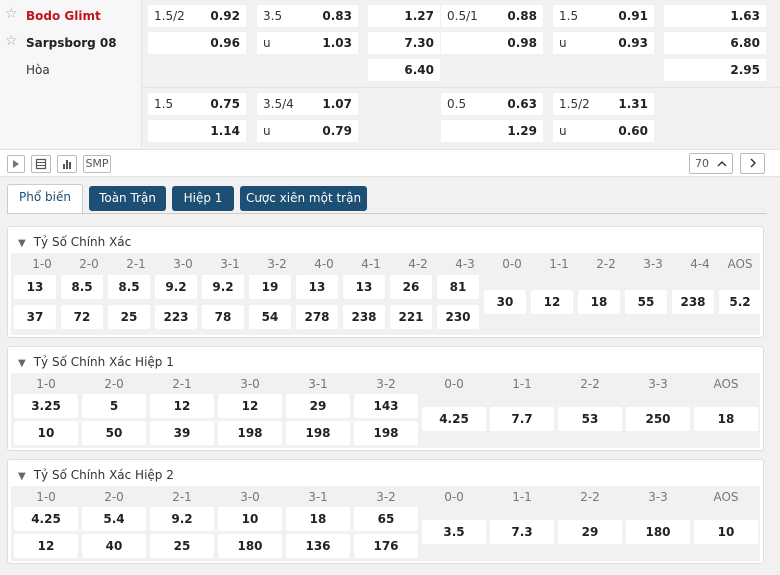 This screenshot has width=780, height=575. I want to click on odds-button: 278, so click(317, 317).